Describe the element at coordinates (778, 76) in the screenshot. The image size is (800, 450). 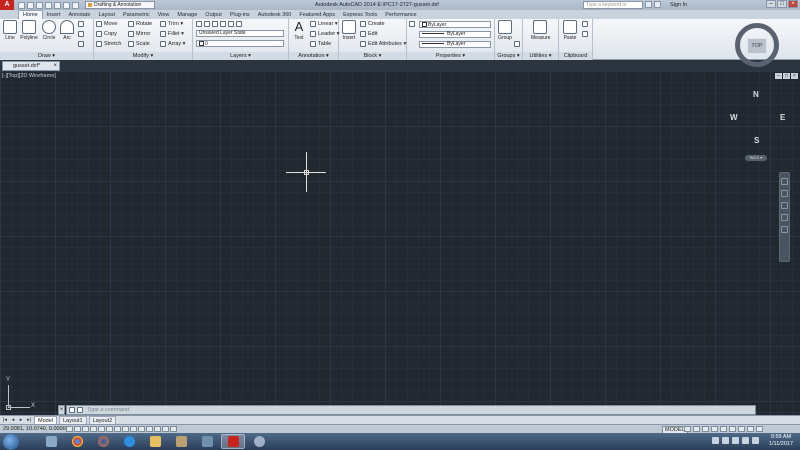
I see `viewport-minimize-icon: –` at that location.